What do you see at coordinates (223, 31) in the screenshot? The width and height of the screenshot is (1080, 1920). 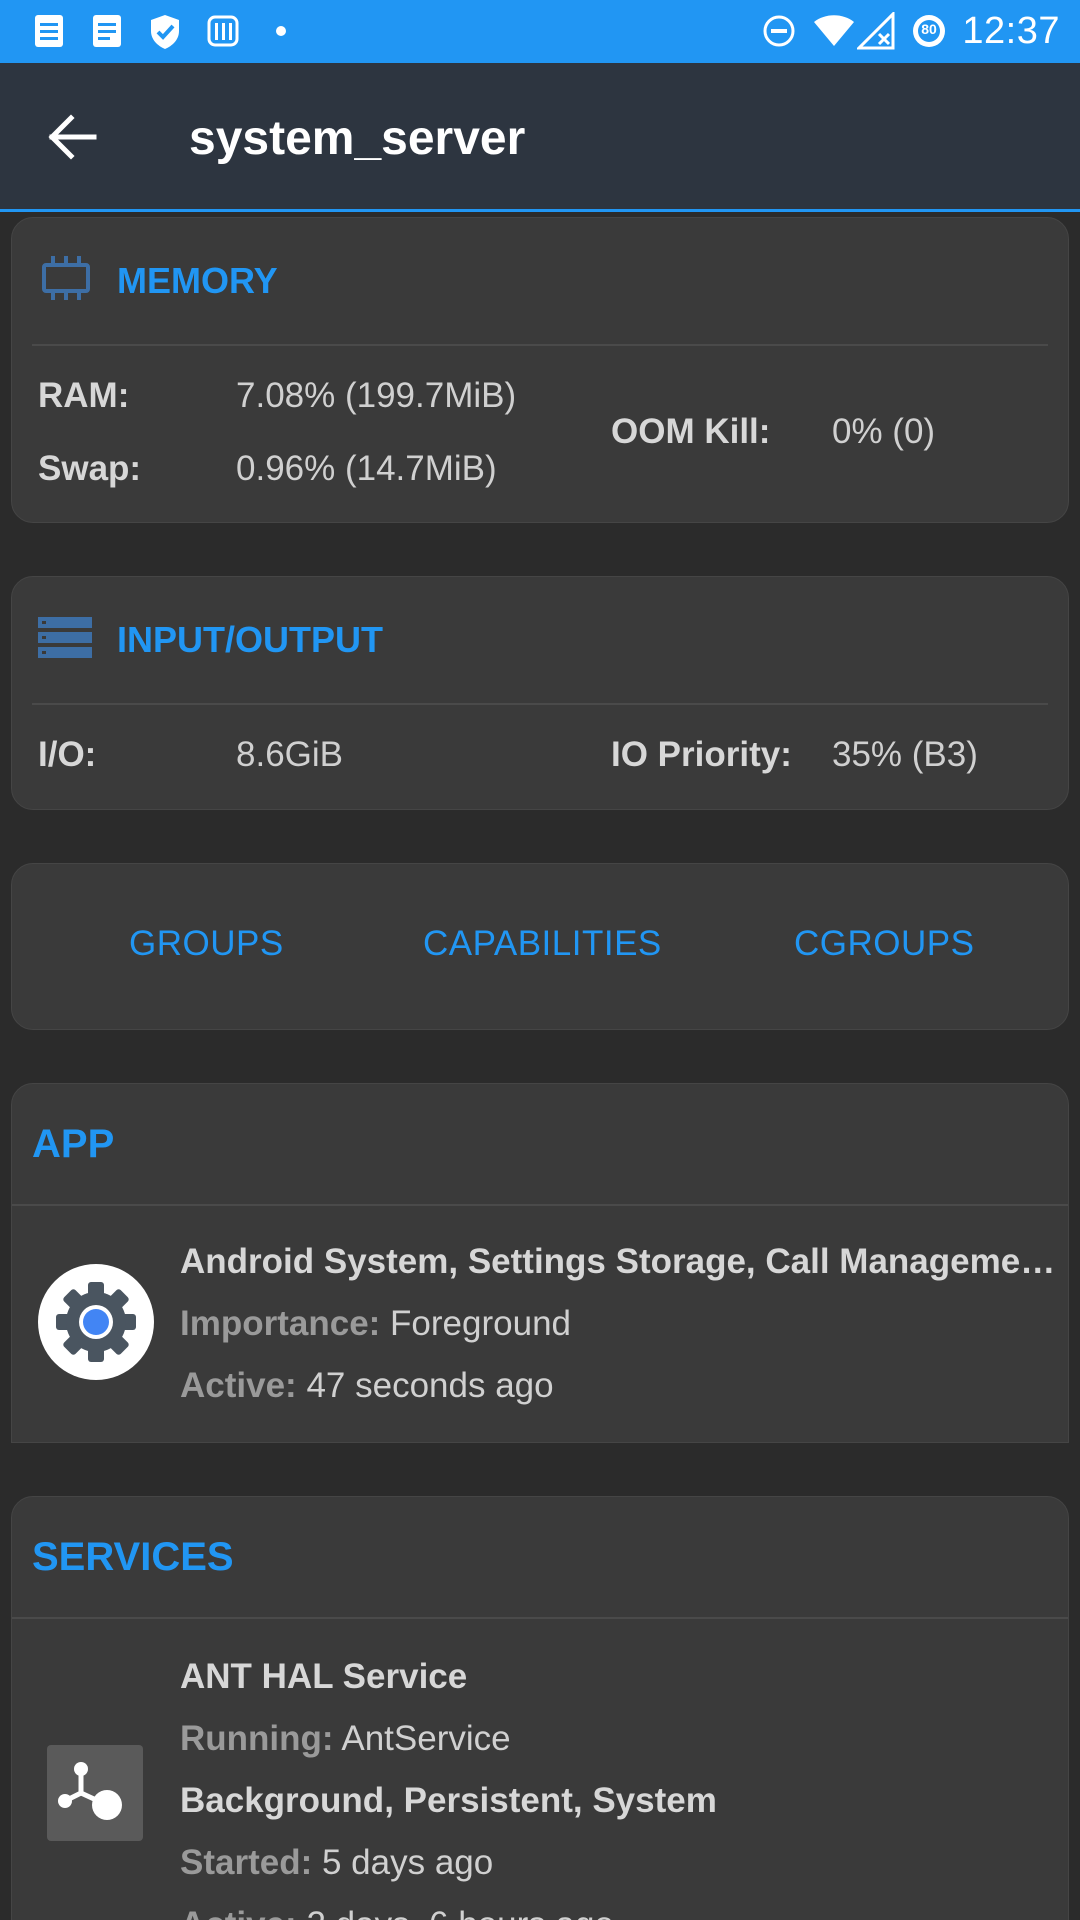 I see `bank-icon` at bounding box center [223, 31].